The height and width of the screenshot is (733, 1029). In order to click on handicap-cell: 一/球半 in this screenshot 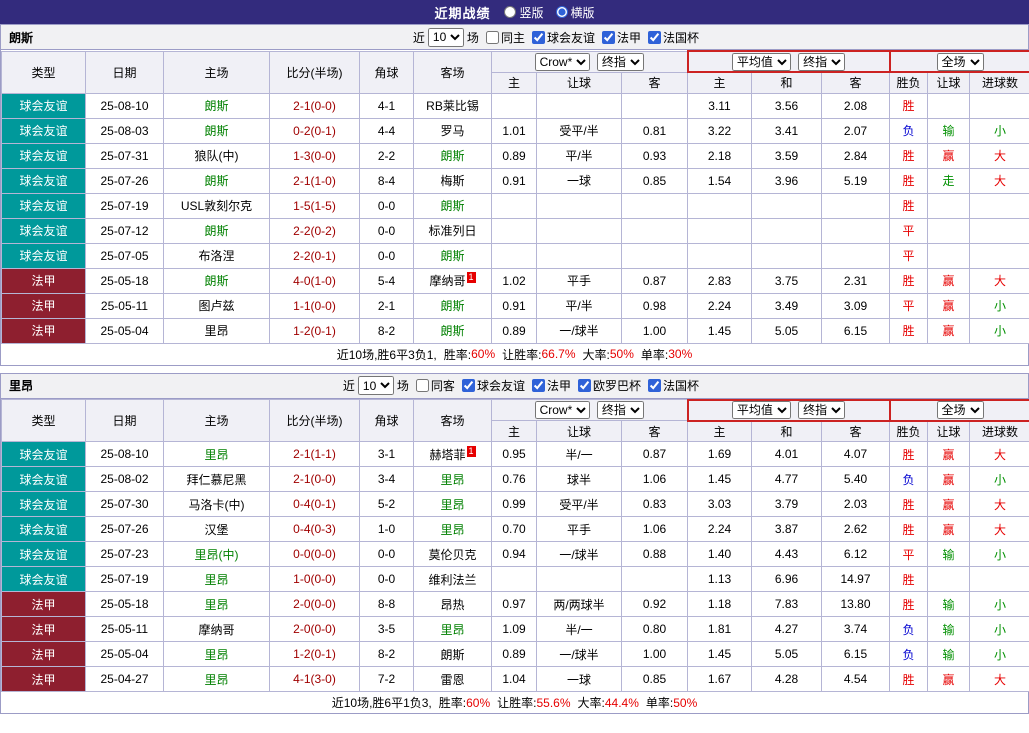, I will do `click(579, 554)`.